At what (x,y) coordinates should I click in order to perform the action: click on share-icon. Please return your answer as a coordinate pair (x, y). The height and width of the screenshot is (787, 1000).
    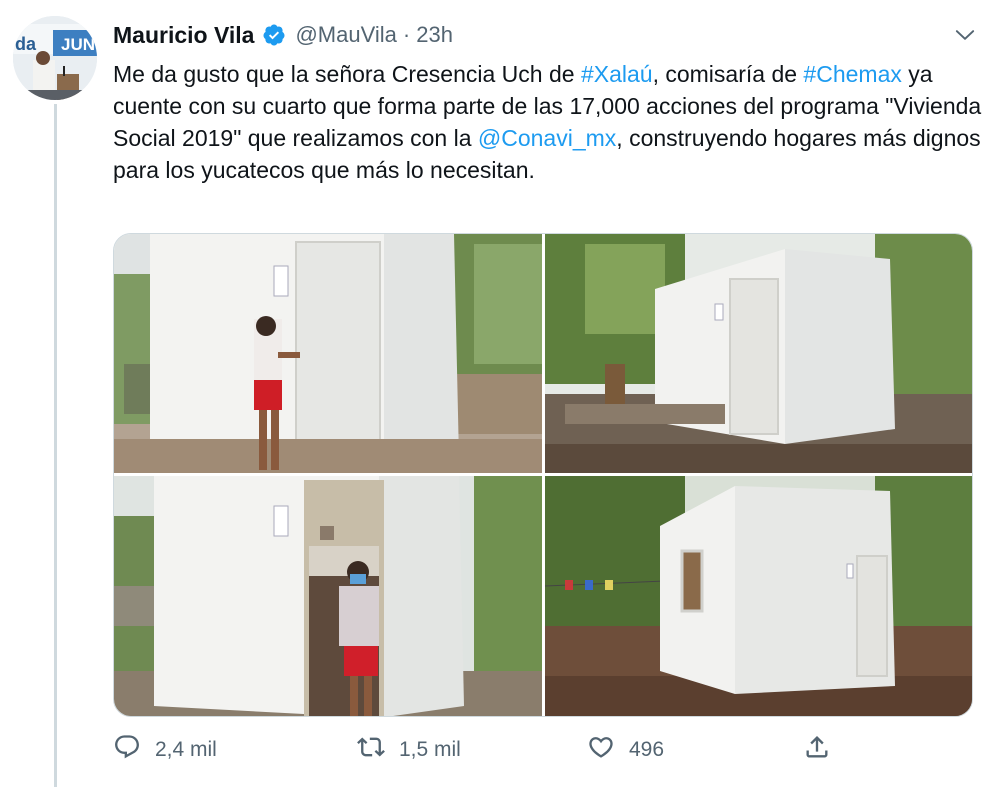
    Looking at the image, I should click on (817, 750).